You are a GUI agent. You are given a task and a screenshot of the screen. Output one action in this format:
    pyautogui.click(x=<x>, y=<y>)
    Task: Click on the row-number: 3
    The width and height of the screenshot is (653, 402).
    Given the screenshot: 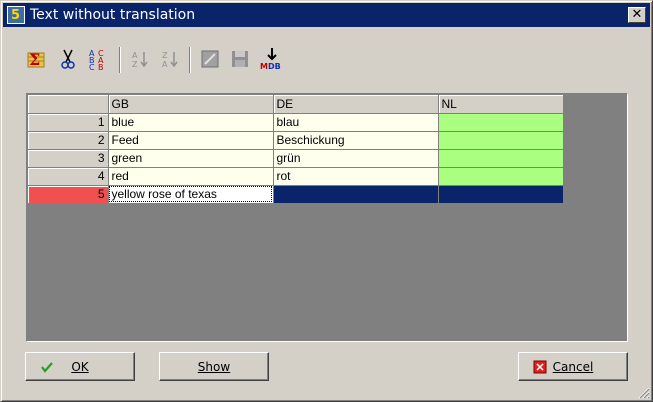 What is the action you would take?
    pyautogui.click(x=68, y=158)
    